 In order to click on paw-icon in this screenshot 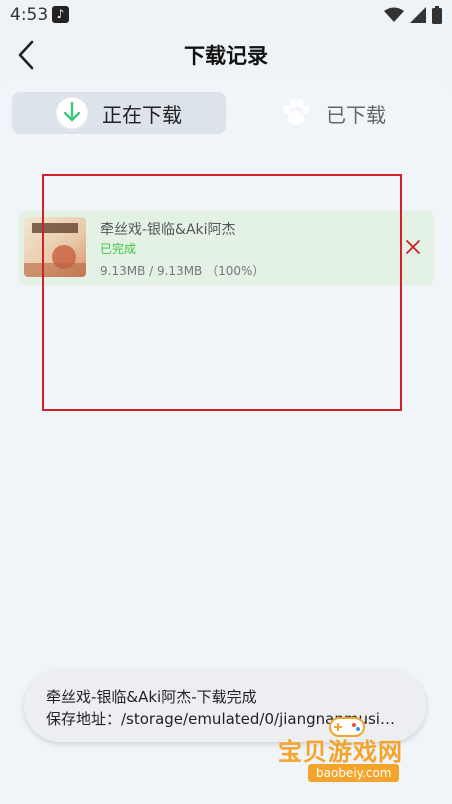, I will do `click(296, 113)`.